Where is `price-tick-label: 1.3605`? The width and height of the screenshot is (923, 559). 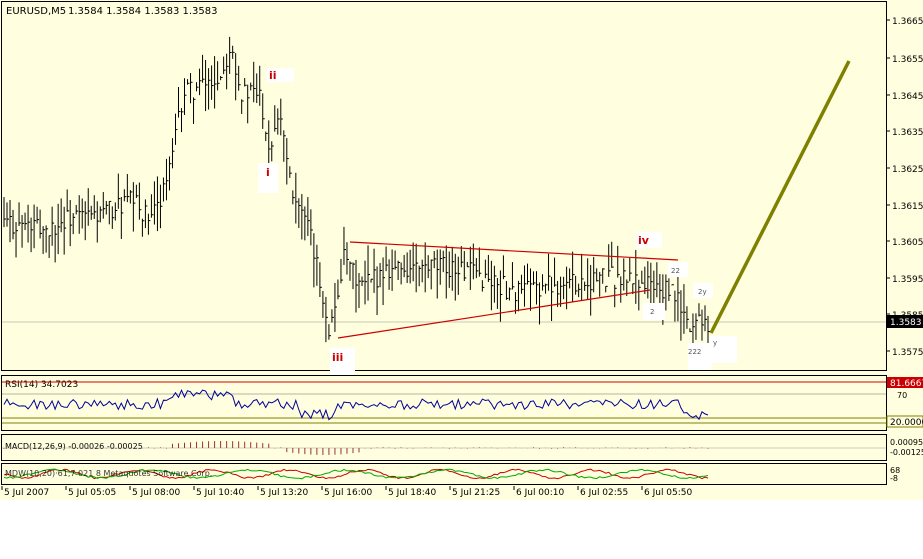
price-tick-label: 1.3605 is located at coordinates (907, 243).